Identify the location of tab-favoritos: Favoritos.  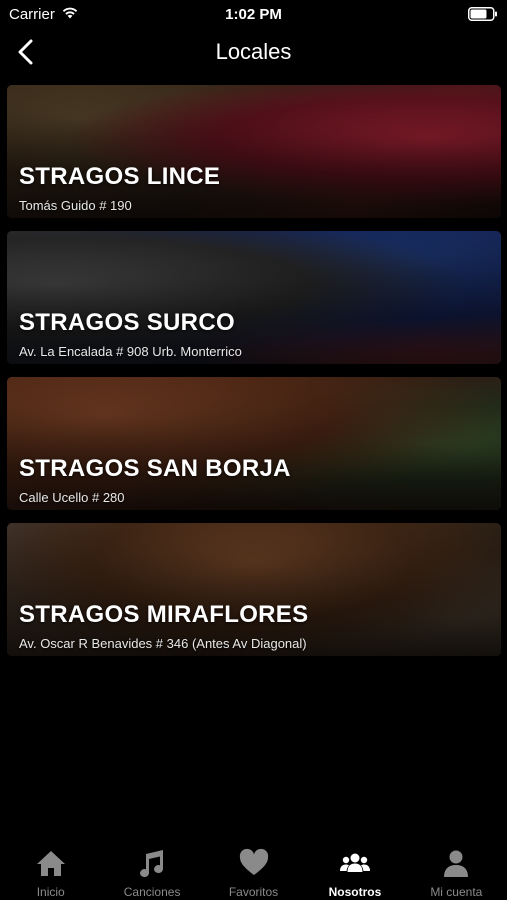
(253, 870).